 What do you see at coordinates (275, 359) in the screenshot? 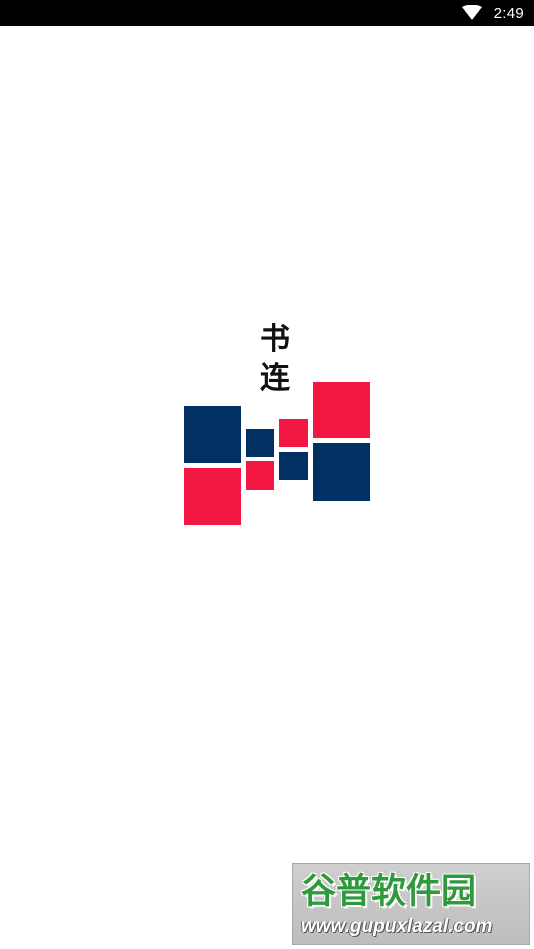
I see `app-name: 书连` at bounding box center [275, 359].